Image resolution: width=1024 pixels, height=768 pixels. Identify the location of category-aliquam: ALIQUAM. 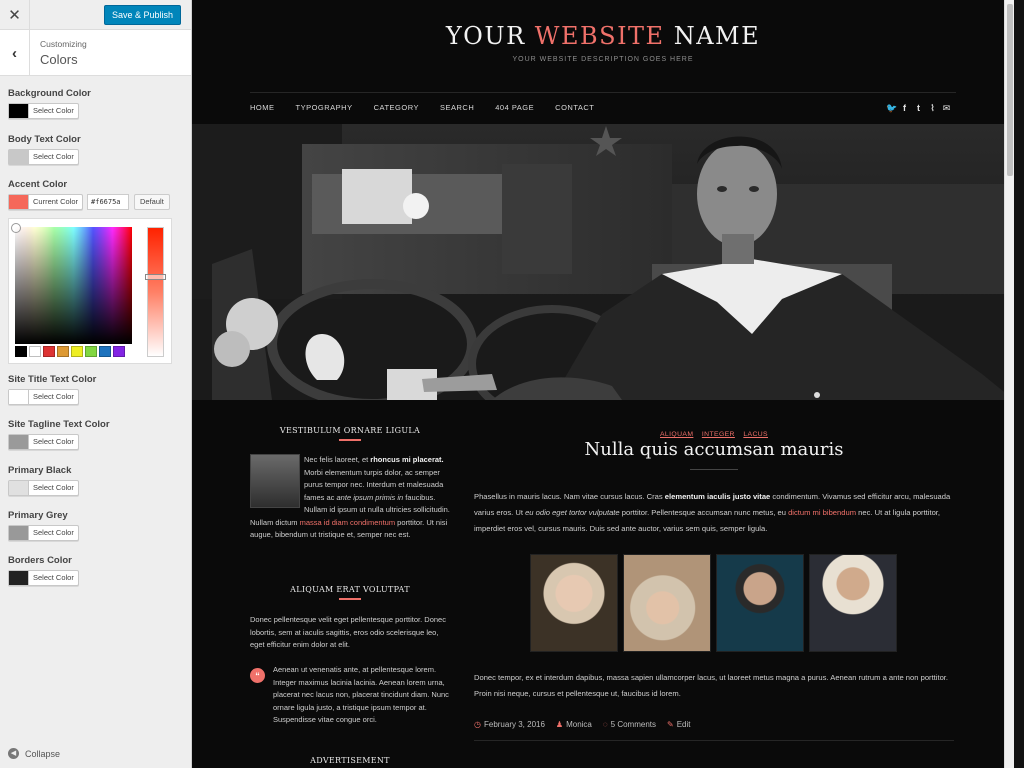
(676, 434).